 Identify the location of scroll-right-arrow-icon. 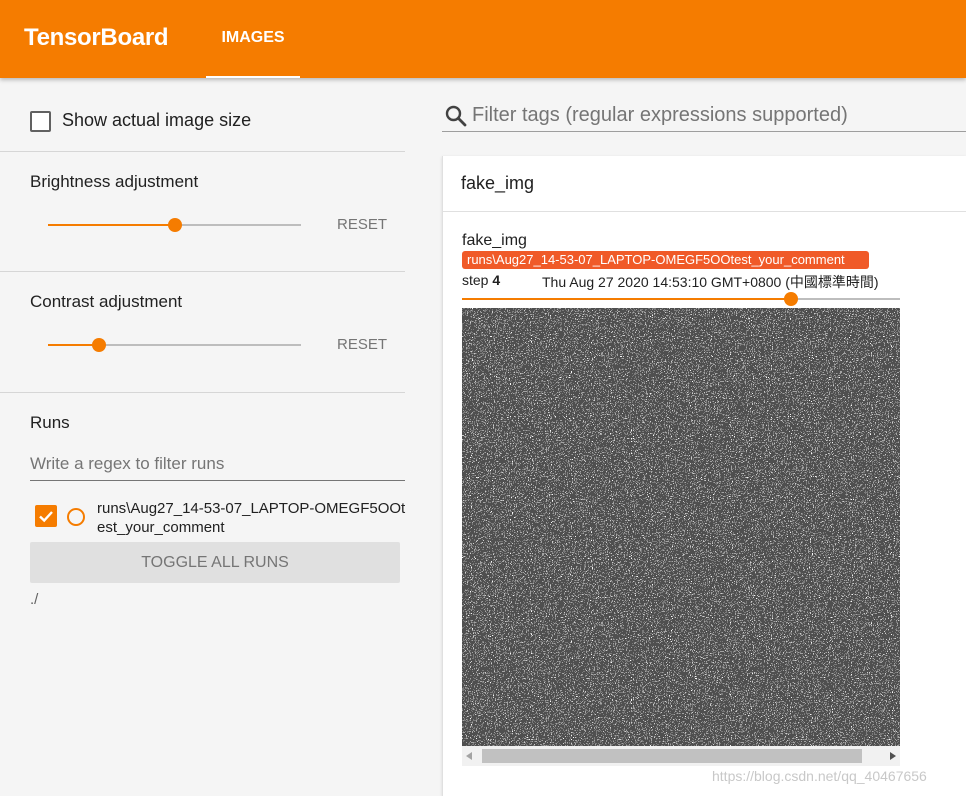
(893, 756).